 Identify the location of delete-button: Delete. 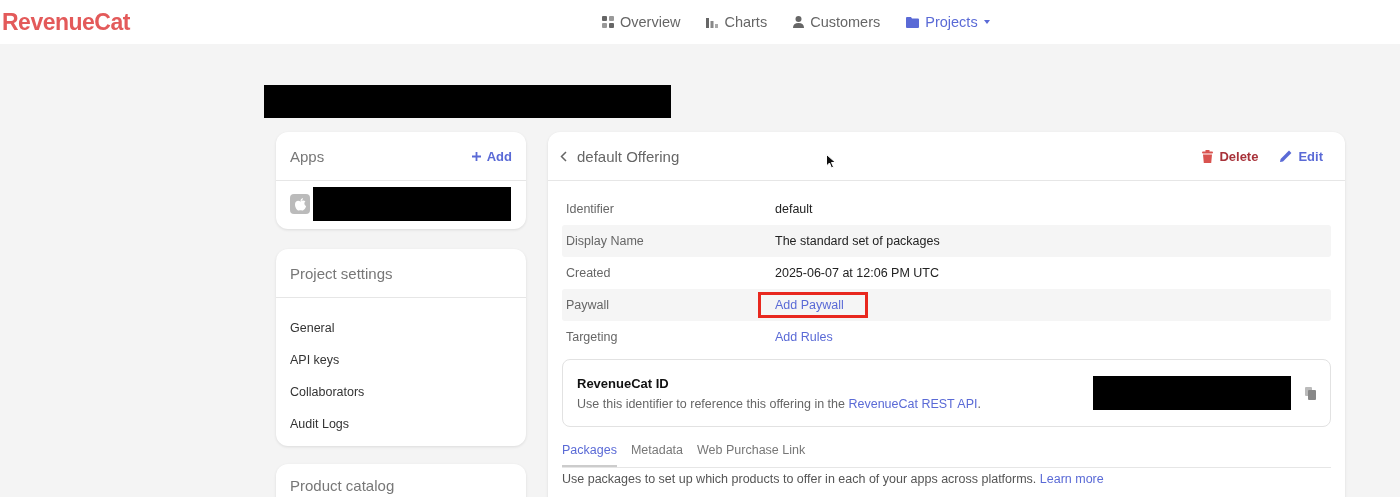
(1230, 156).